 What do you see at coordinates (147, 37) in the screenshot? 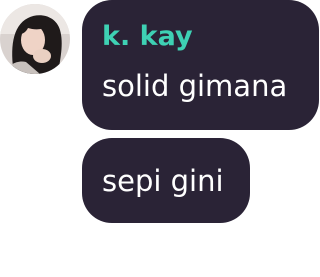
I see `sender-name: k. kay` at bounding box center [147, 37].